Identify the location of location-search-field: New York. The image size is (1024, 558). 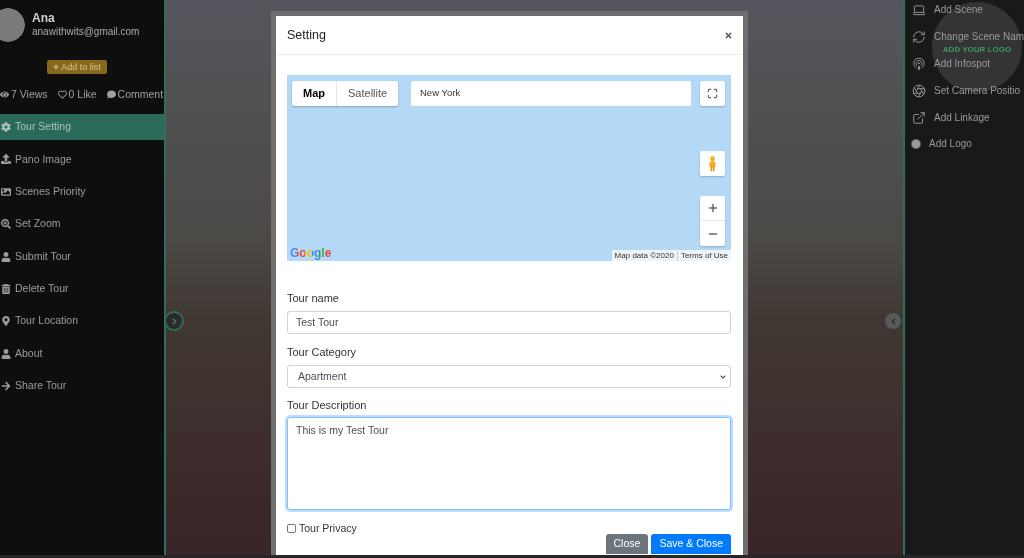
(551, 93).